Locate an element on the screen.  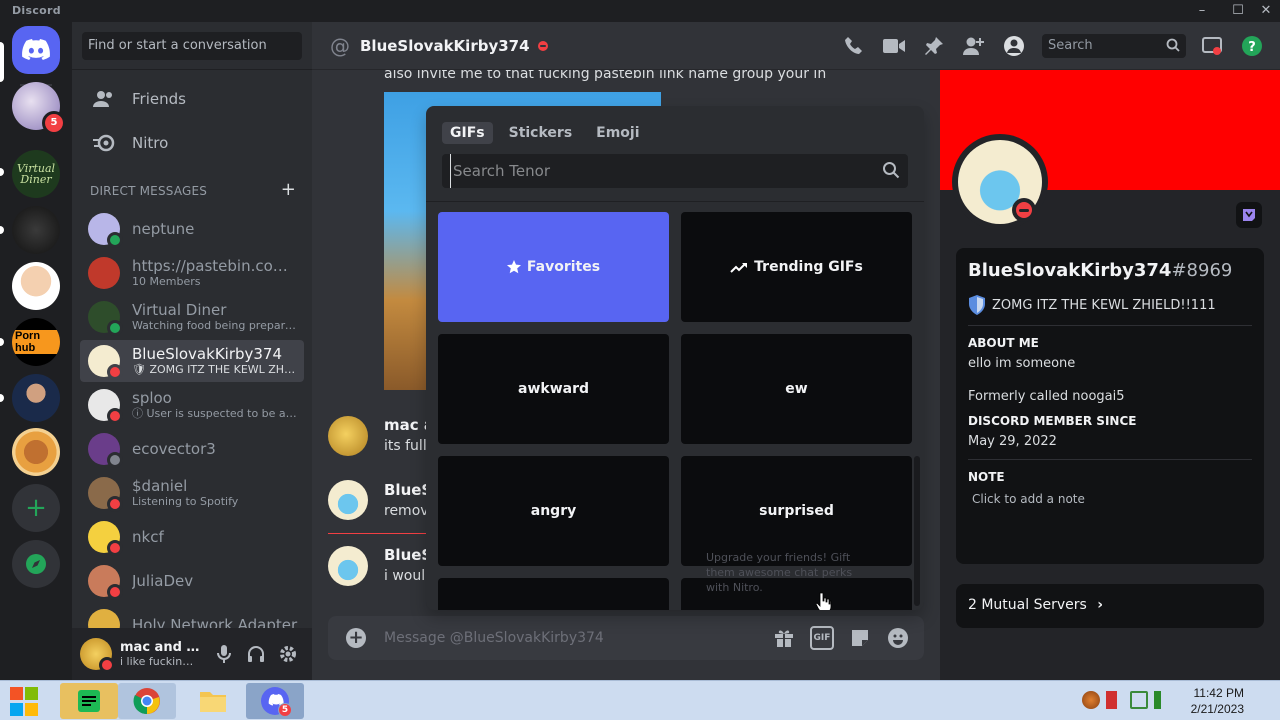
taskbar-chrome is located at coordinates (147, 701).